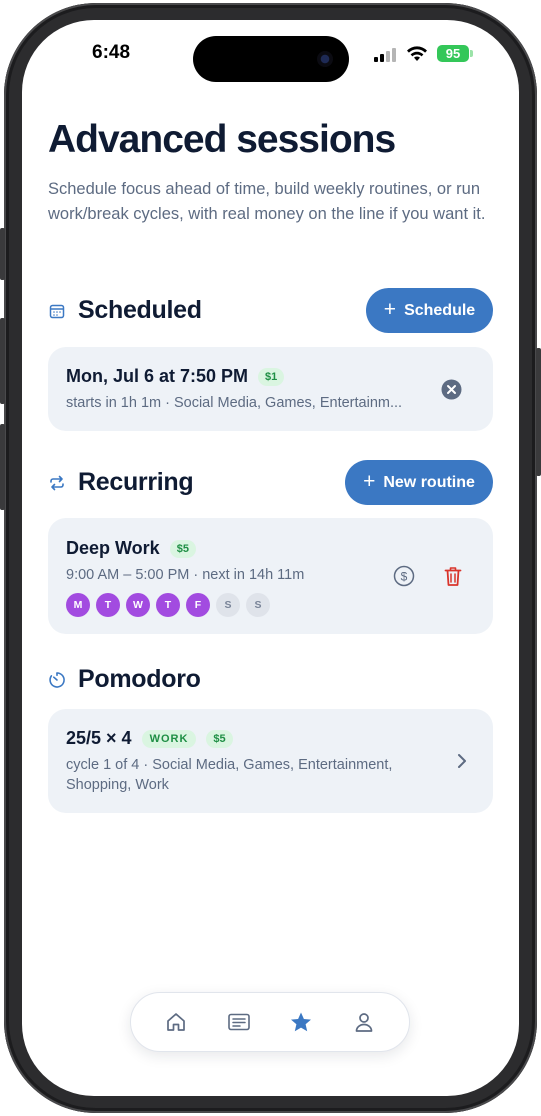  I want to click on day-chip: F, so click(198, 605).